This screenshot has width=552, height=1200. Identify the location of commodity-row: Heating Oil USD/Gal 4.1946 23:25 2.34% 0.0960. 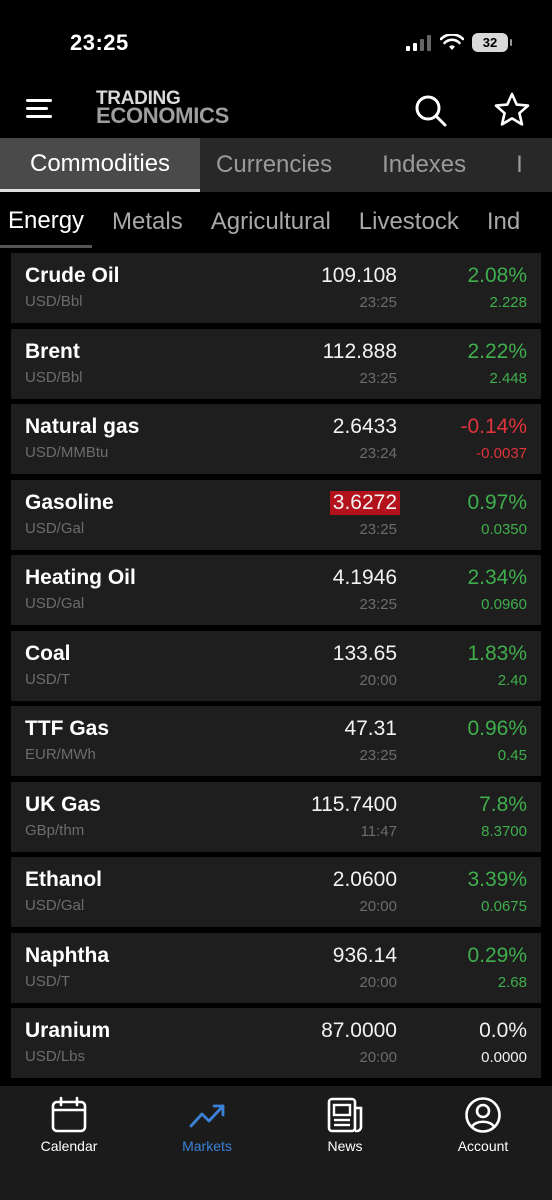
(276, 590).